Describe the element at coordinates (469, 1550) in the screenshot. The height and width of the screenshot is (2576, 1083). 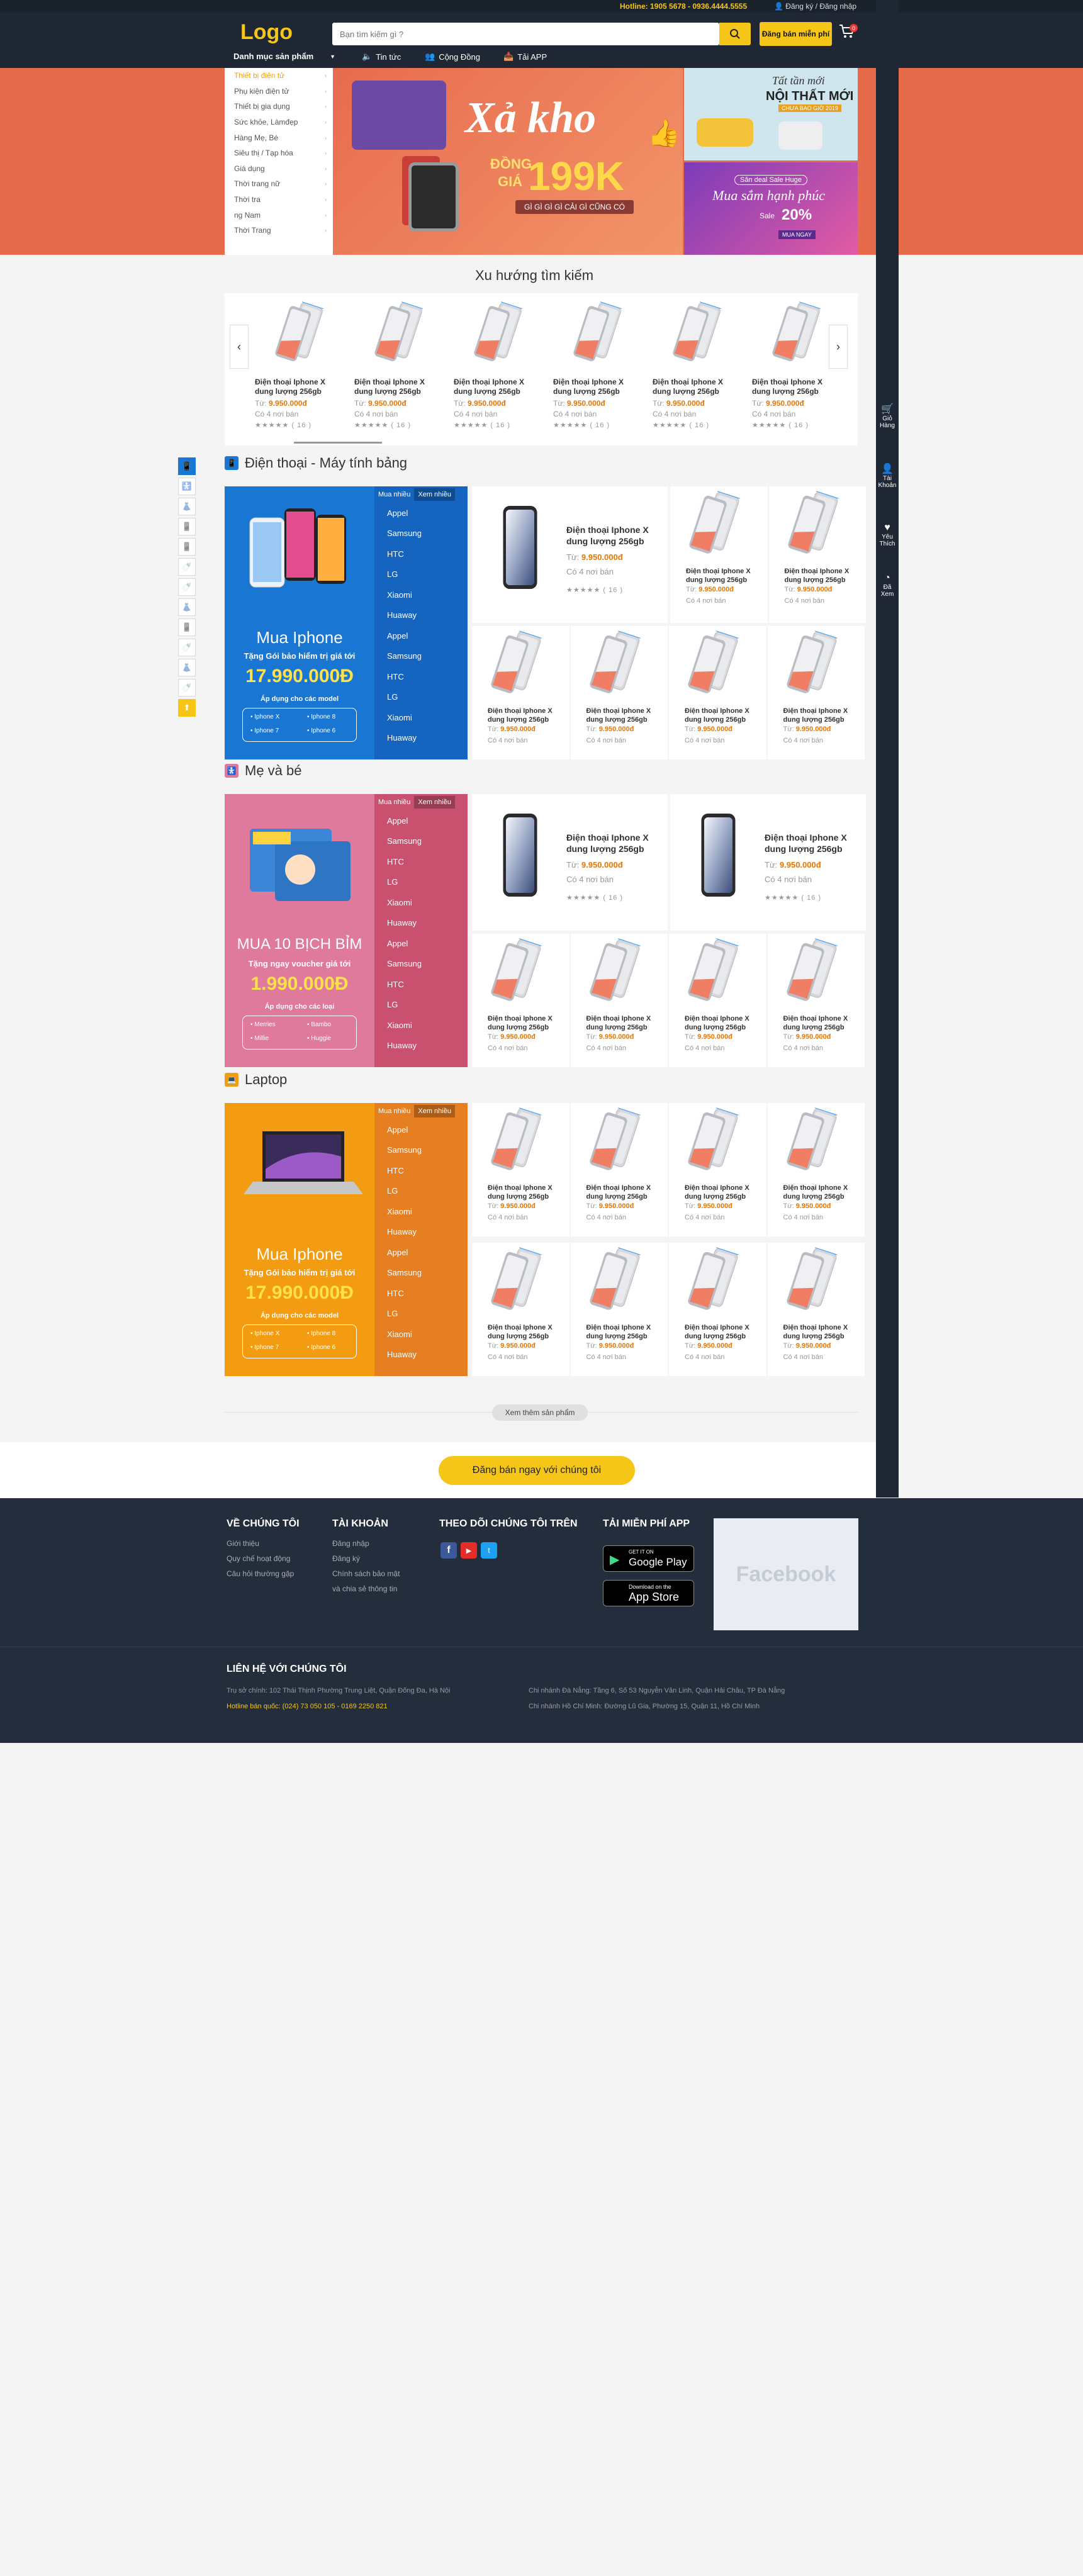
I see `youtube-icon: ▶` at that location.